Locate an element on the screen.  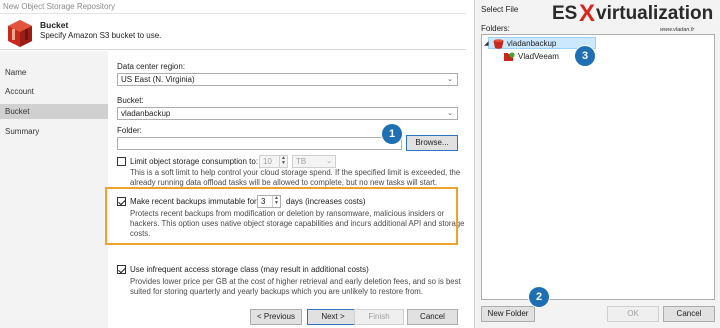
immutability-highlight-box is located at coordinates (281, 216).